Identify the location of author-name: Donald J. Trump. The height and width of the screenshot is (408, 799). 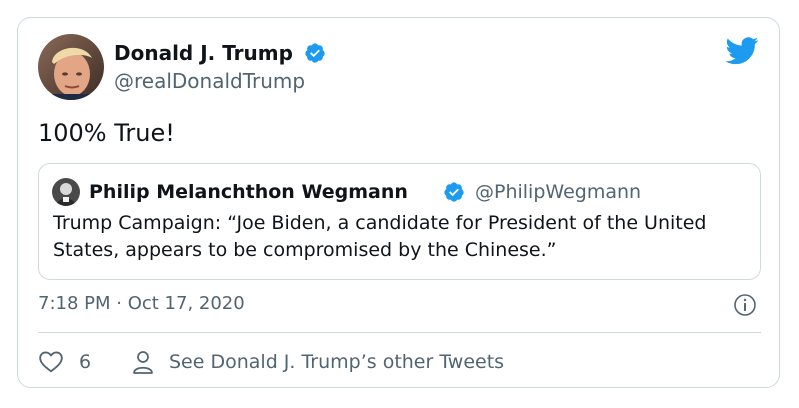
(203, 53).